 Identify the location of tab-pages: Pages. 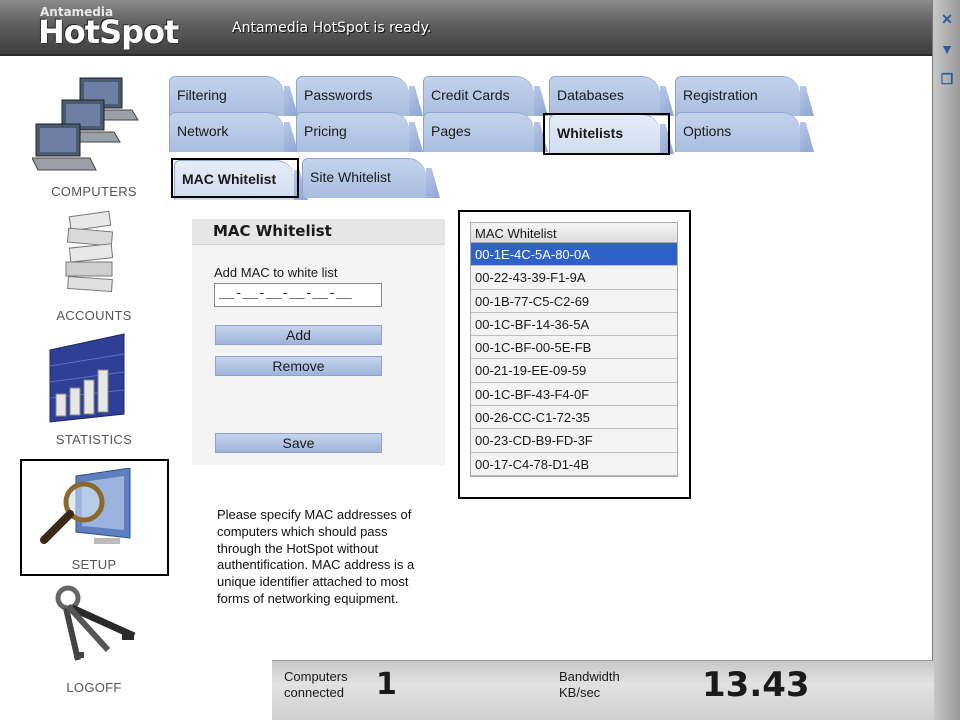
(478, 132).